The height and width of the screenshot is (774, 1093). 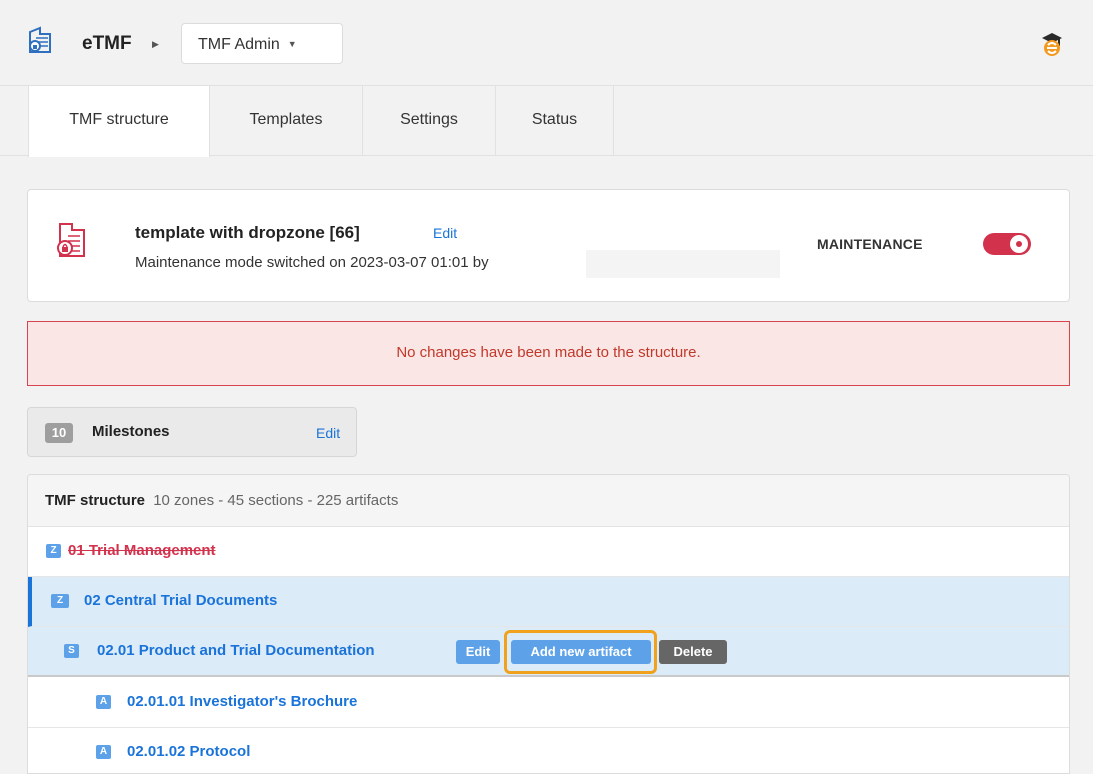 What do you see at coordinates (247, 232) in the screenshot?
I see `template-title: template with dropzone [66]` at bounding box center [247, 232].